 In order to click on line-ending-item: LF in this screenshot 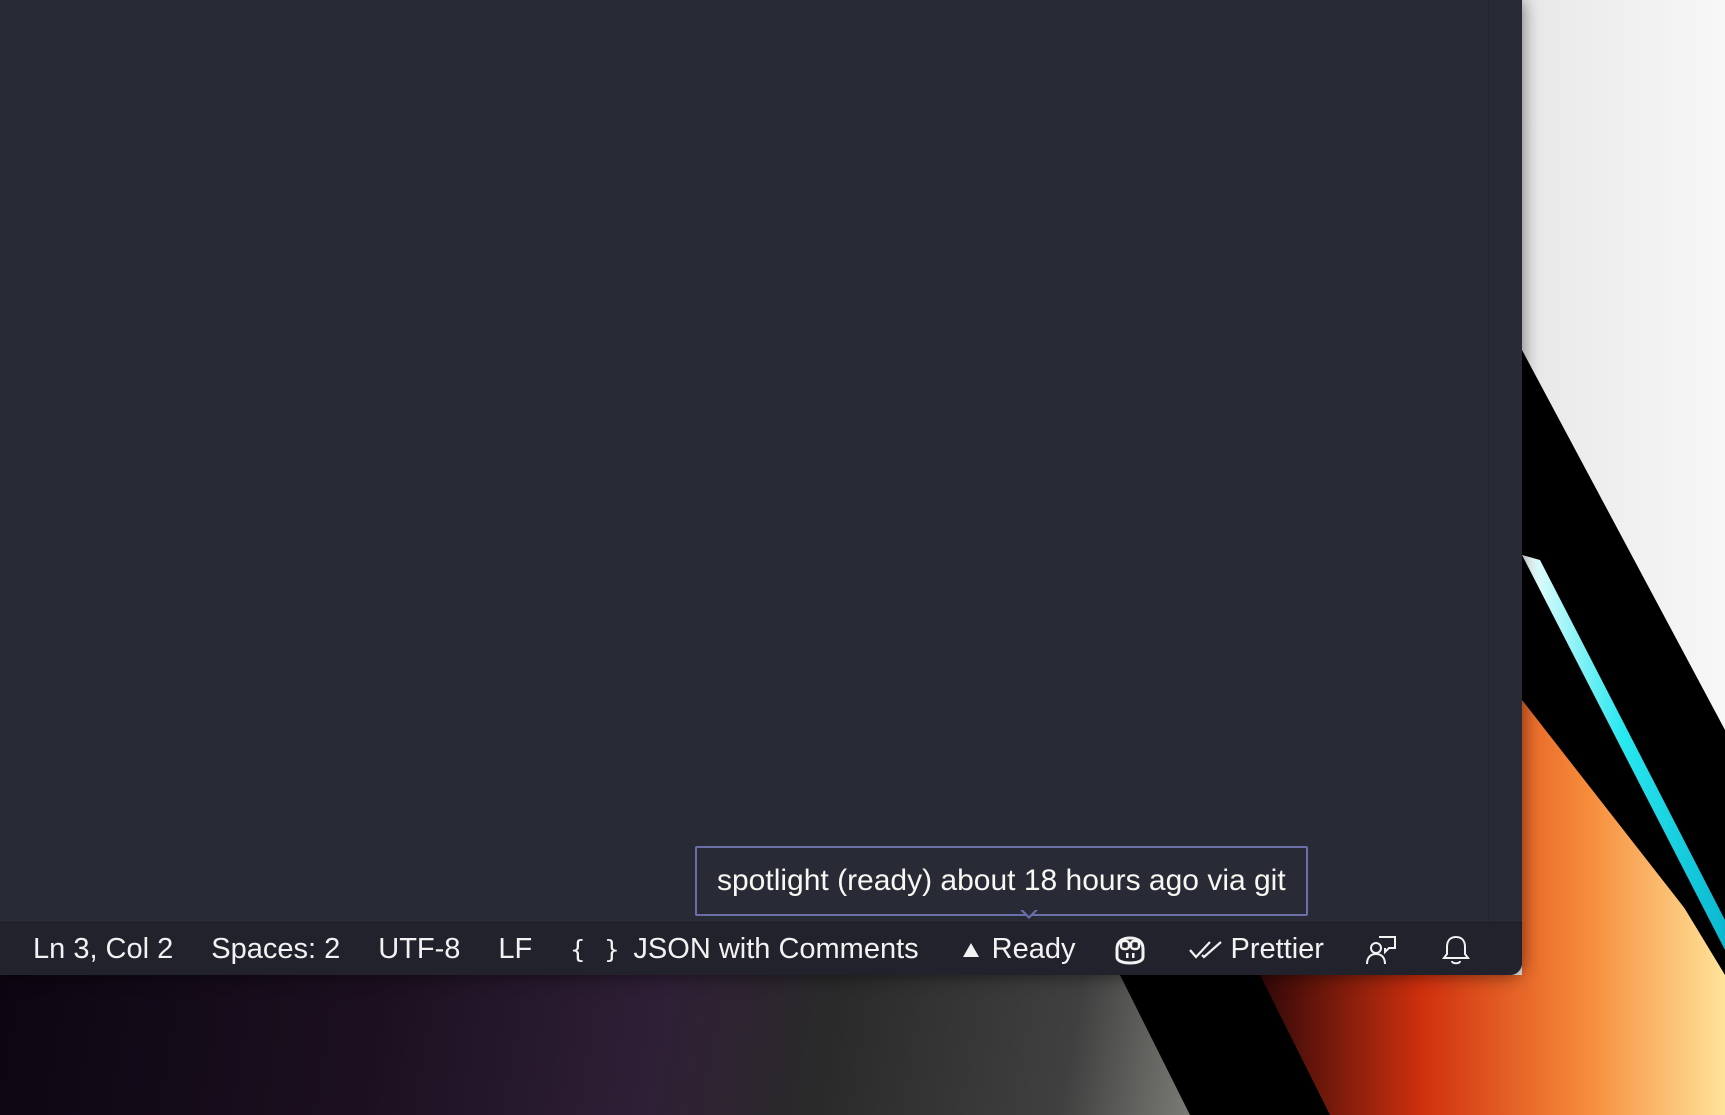, I will do `click(515, 949)`.